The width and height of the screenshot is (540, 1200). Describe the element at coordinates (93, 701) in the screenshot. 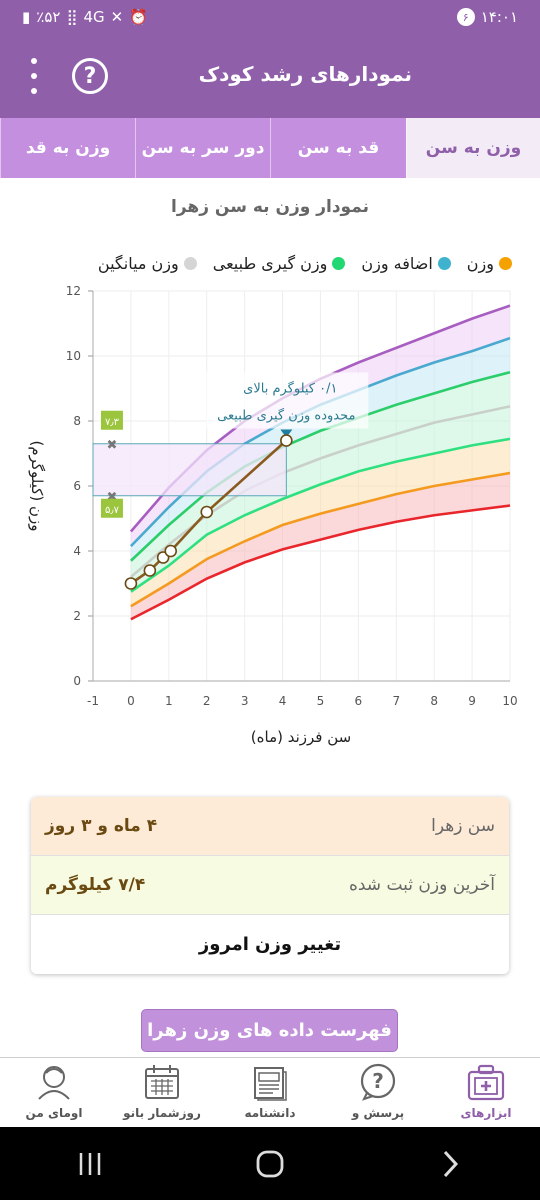

I see `x-tick-label: -1` at that location.